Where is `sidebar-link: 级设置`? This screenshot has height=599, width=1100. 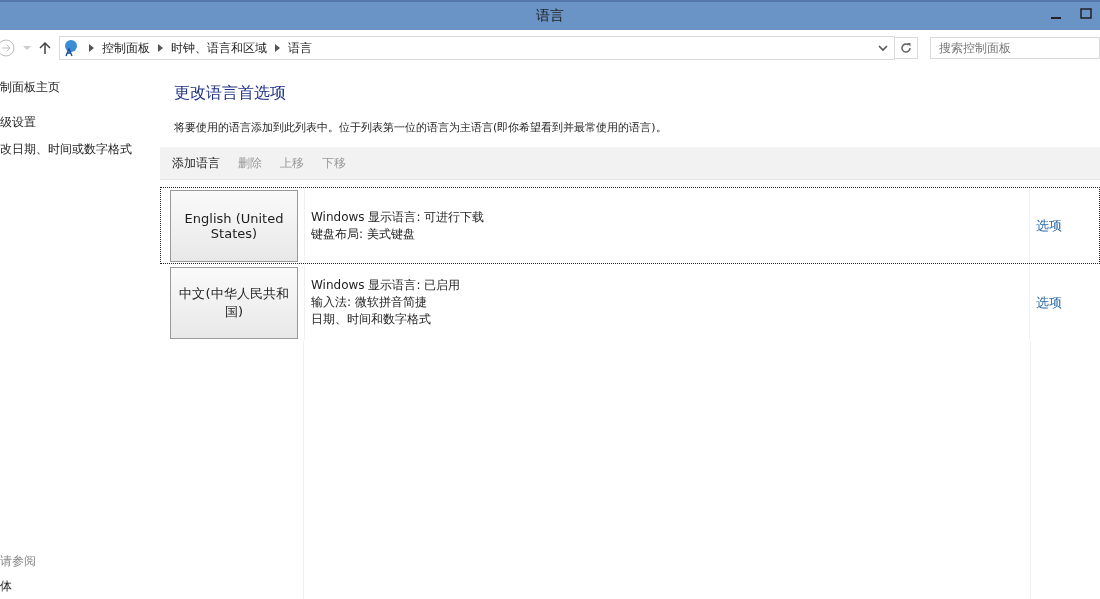 sidebar-link: 级设置 is located at coordinates (18, 122).